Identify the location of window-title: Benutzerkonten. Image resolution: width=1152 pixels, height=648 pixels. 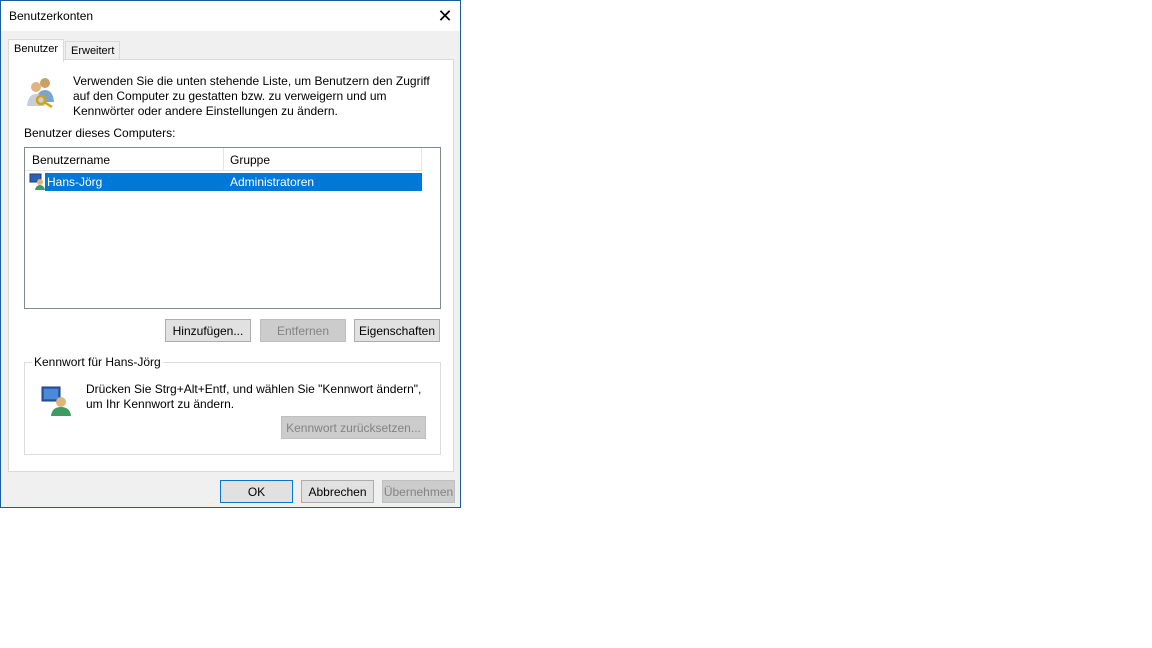
(51, 16).